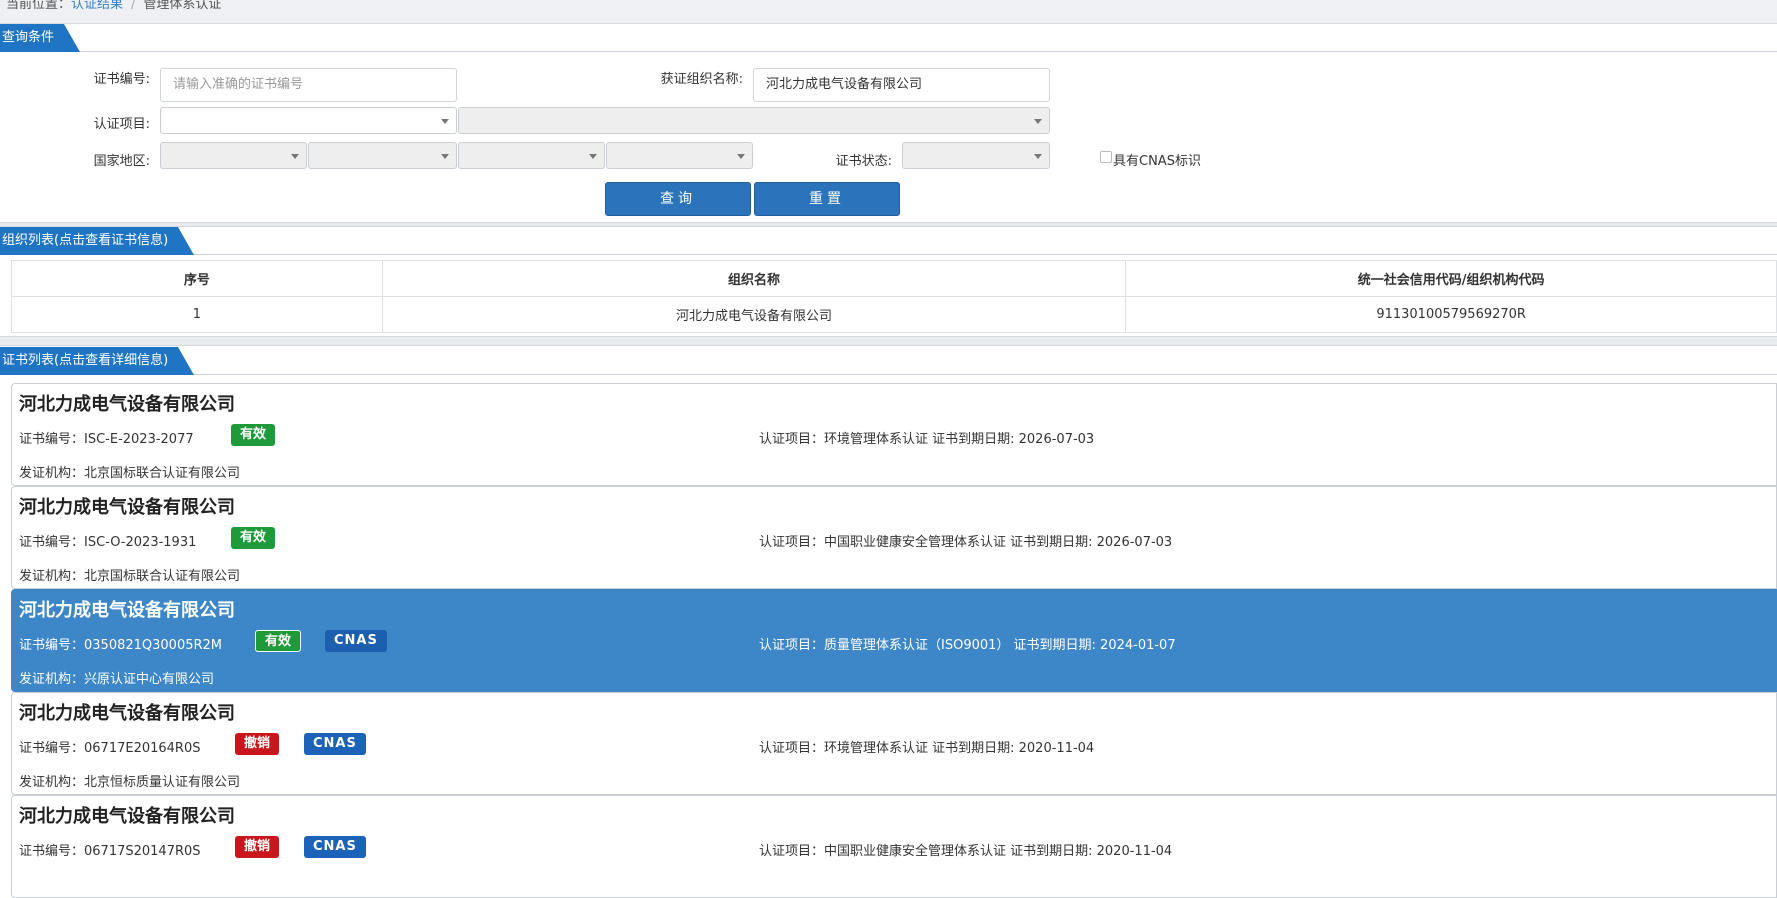 The height and width of the screenshot is (898, 1777). What do you see at coordinates (754, 278) in the screenshot?
I see `column-header-org-name: 组织名称` at bounding box center [754, 278].